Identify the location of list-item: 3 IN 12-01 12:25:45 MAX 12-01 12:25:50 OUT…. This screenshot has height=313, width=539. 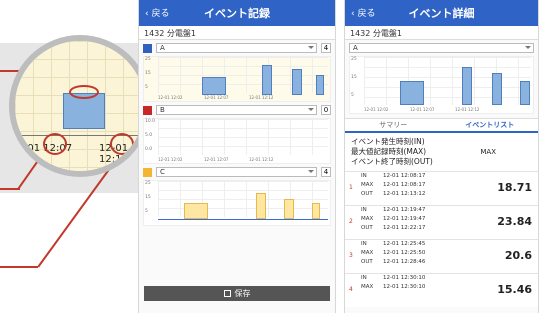
(441, 256).